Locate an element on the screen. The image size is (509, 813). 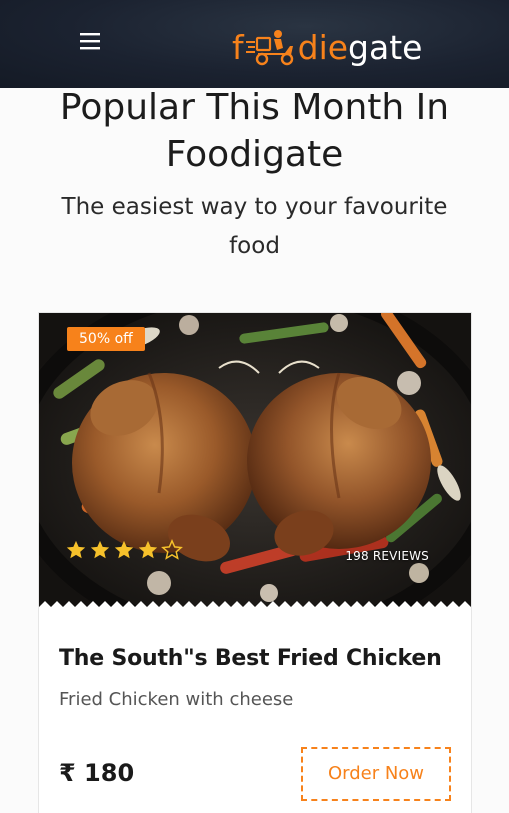
top-navbar: f die gate is located at coordinates (254, 44).